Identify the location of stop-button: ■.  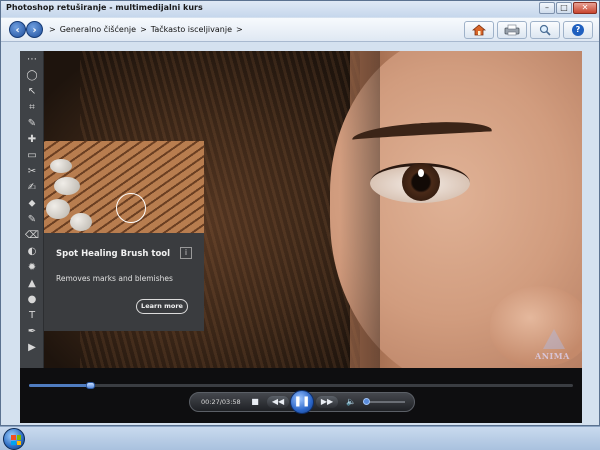
(255, 402).